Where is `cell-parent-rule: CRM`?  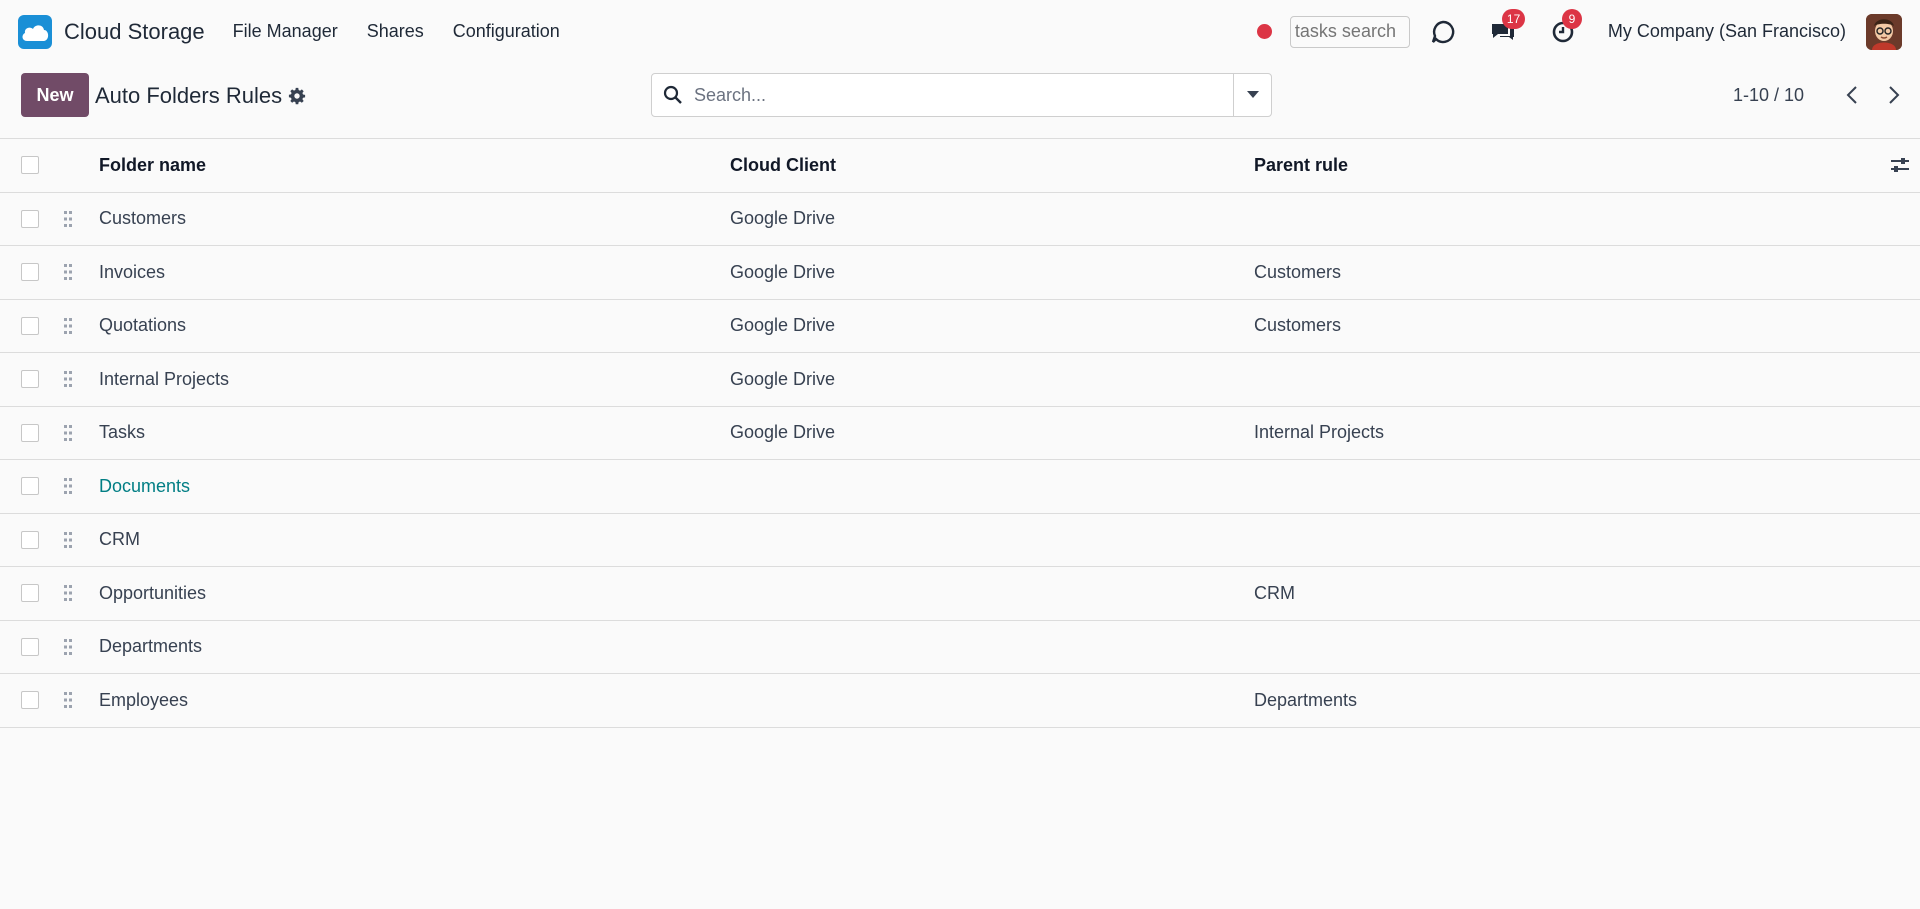 cell-parent-rule: CRM is located at coordinates (1557, 593).